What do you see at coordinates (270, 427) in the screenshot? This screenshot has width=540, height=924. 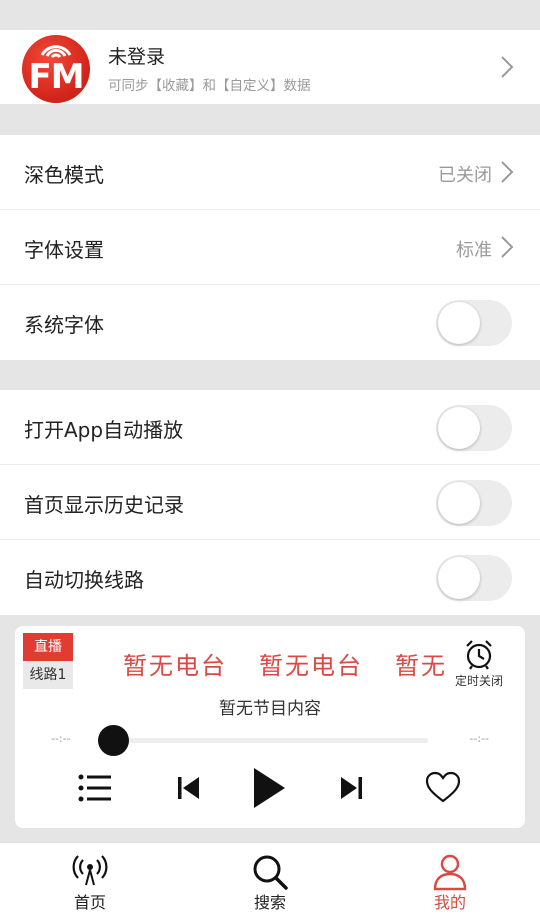 I see `settings-row-autoplay: 打开App自动播放` at bounding box center [270, 427].